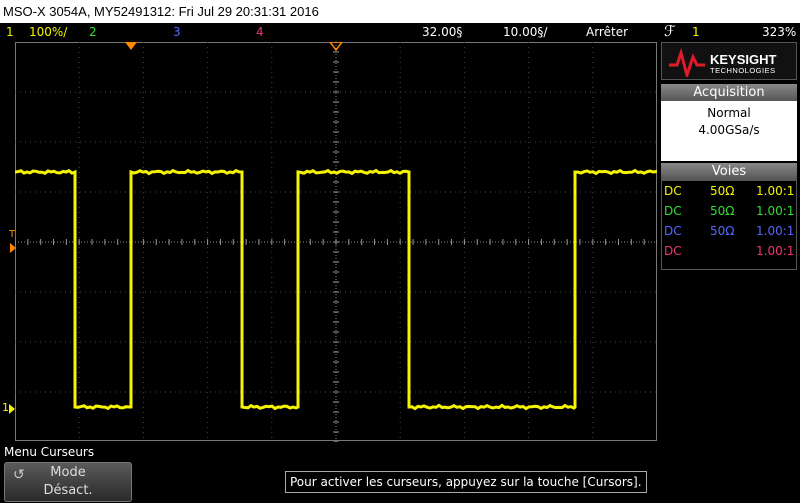 The image size is (800, 503). What do you see at coordinates (729, 171) in the screenshot?
I see `voies-header: Voies` at bounding box center [729, 171].